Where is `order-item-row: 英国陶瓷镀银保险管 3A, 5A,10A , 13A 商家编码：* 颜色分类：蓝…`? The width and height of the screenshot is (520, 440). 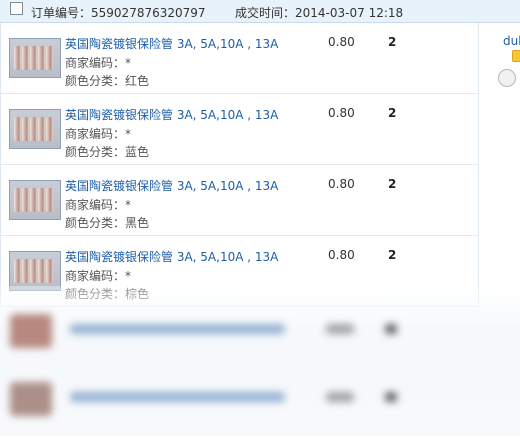
order-item-row: 英国陶瓷镀银保险管 3A, 5A,10A , 13A 商家编码：* 颜色分类：蓝… is located at coordinates (239, 129).